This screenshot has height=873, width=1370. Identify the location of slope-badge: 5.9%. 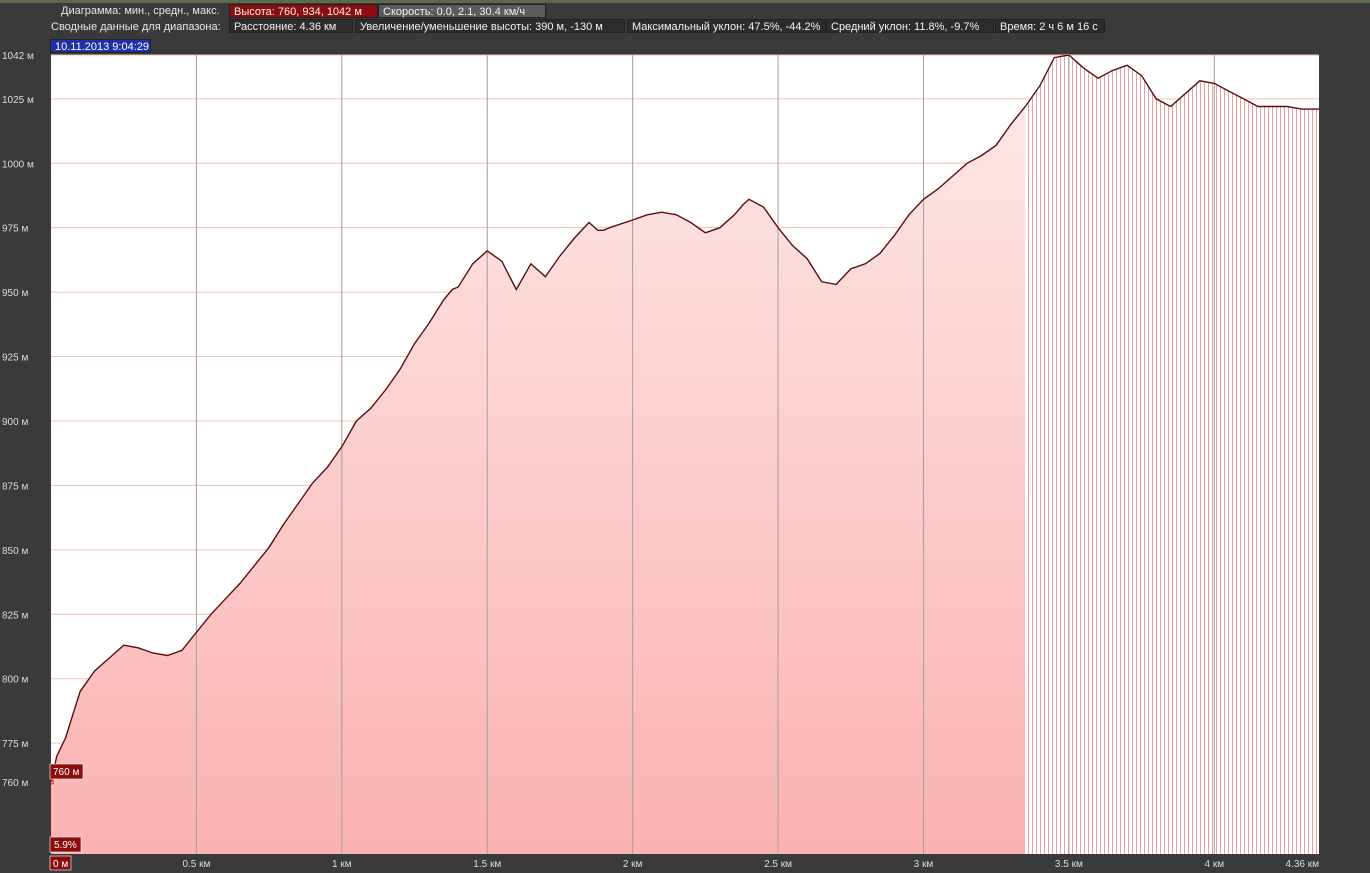
(65, 844).